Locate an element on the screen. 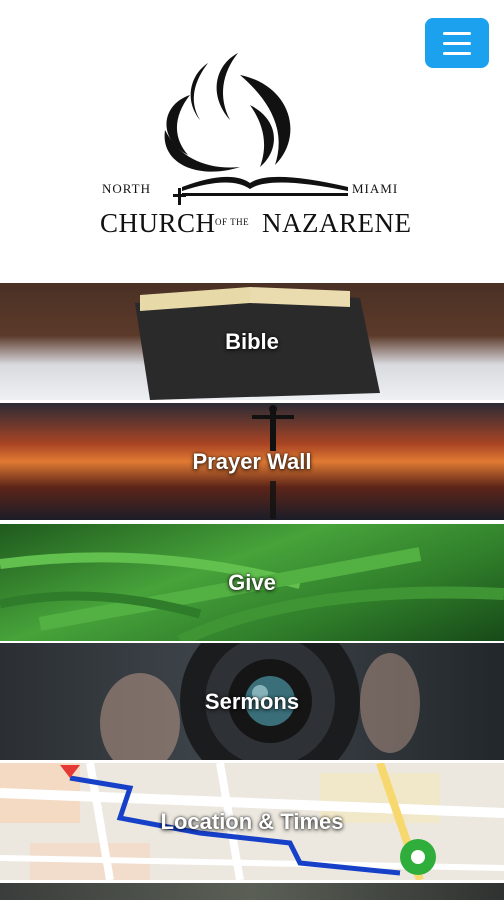  menu-button is located at coordinates (457, 43).